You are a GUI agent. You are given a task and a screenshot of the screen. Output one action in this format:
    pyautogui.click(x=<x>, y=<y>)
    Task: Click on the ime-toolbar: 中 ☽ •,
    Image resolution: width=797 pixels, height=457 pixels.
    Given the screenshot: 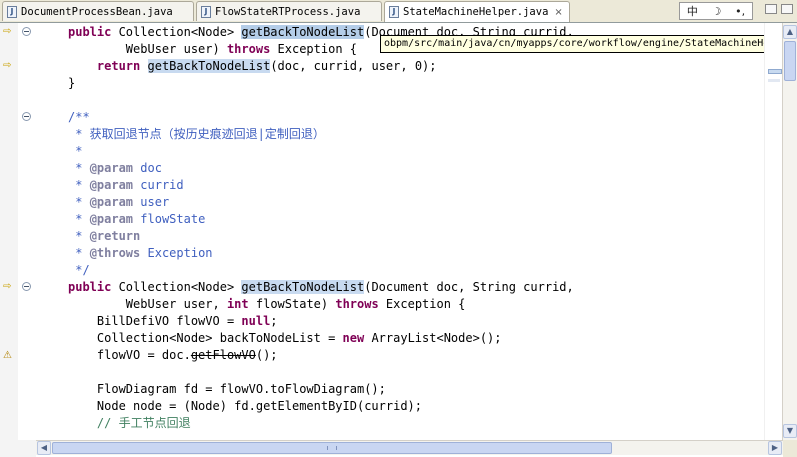 What is the action you would take?
    pyautogui.click(x=716, y=11)
    